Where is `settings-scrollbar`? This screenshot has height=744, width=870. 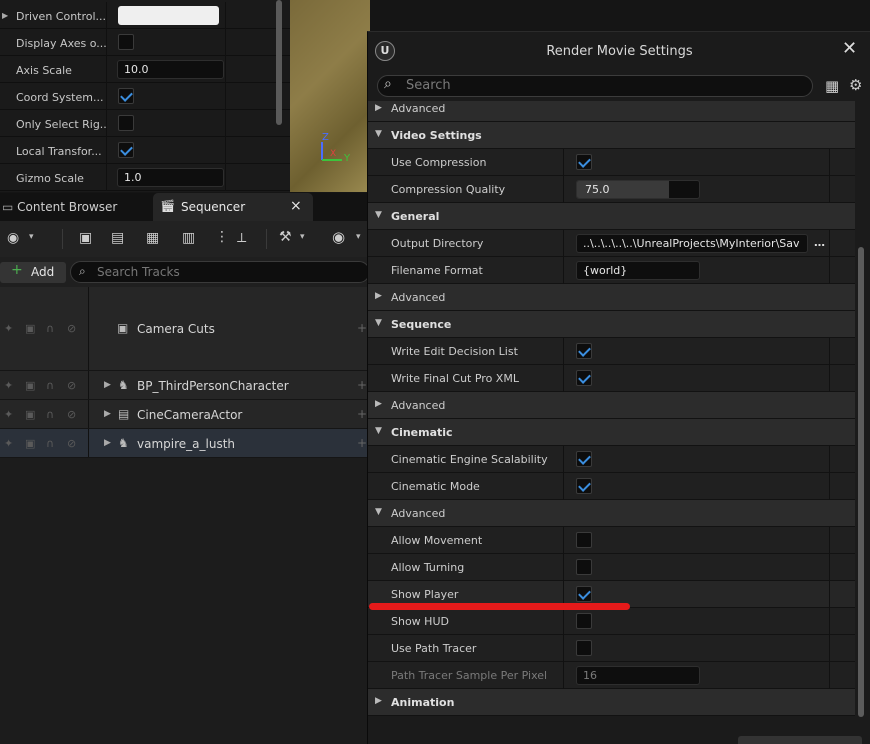 settings-scrollbar is located at coordinates (861, 482).